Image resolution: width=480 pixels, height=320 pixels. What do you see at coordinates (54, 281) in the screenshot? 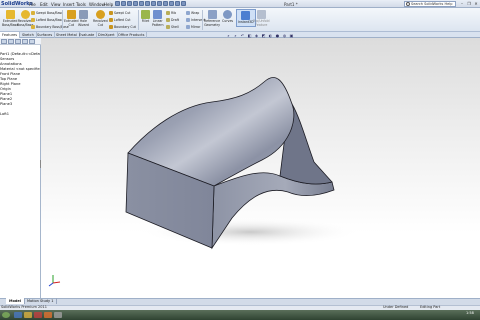
I see `reference-triad` at bounding box center [54, 281].